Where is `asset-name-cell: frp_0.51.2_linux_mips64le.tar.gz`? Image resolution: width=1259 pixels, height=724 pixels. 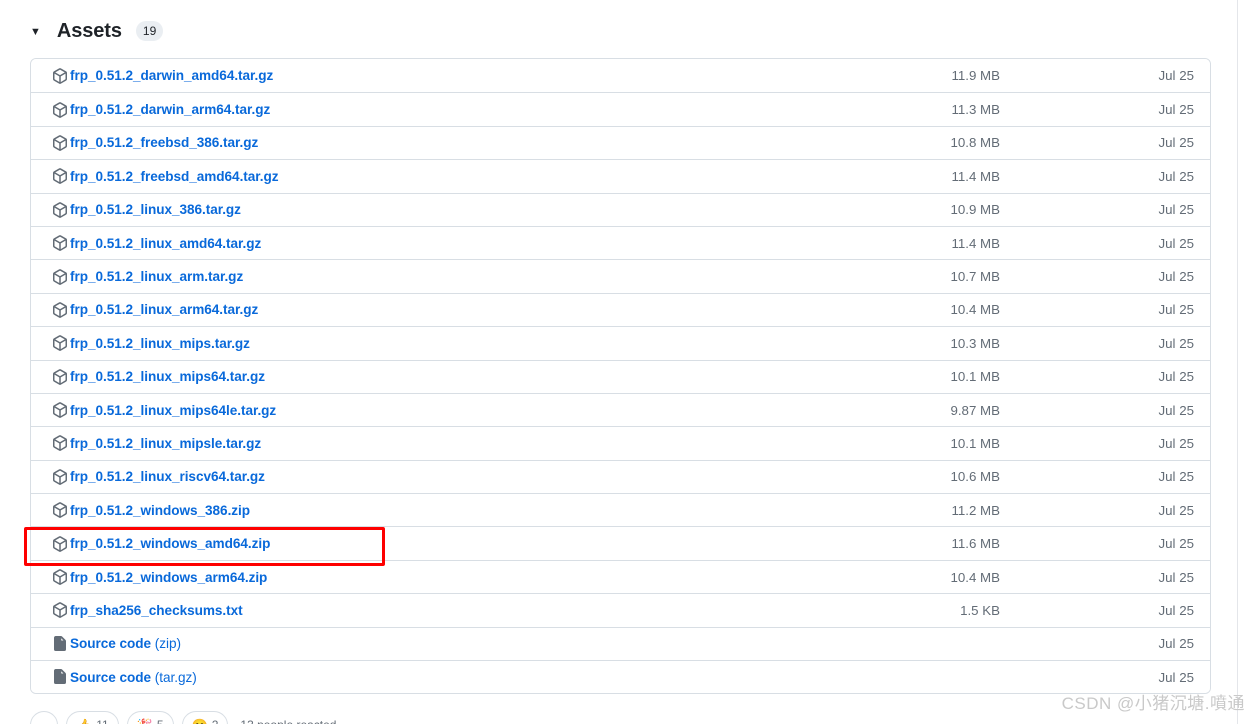 asset-name-cell: frp_0.51.2_linux_mips64le.tar.gz is located at coordinates (462, 410).